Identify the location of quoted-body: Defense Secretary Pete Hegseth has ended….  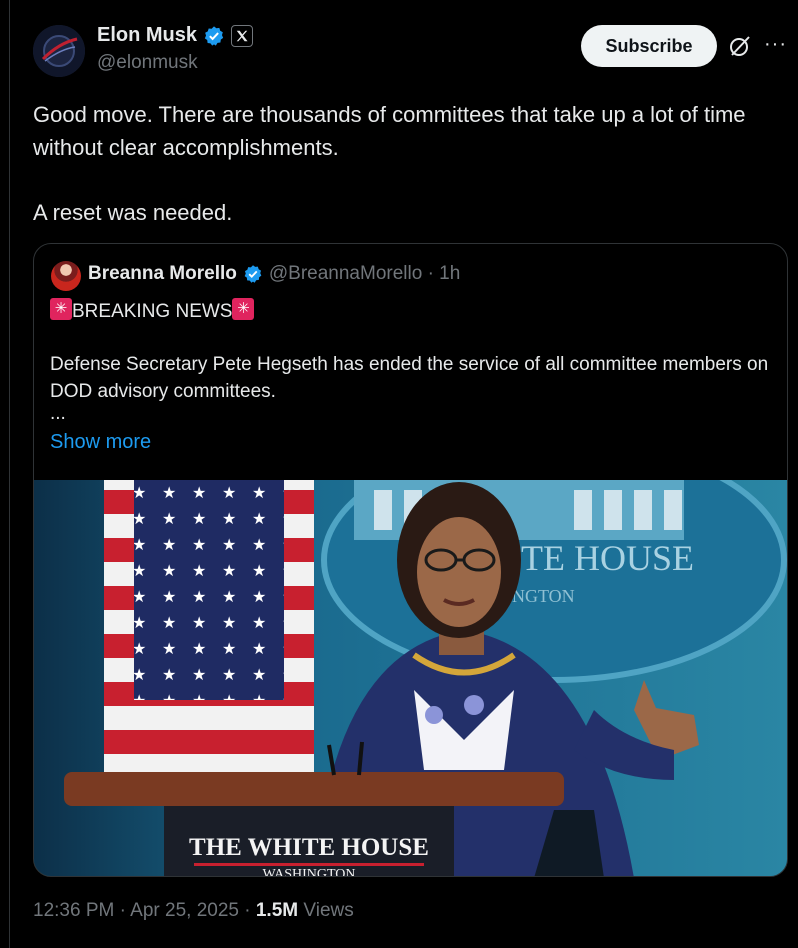
(409, 378).